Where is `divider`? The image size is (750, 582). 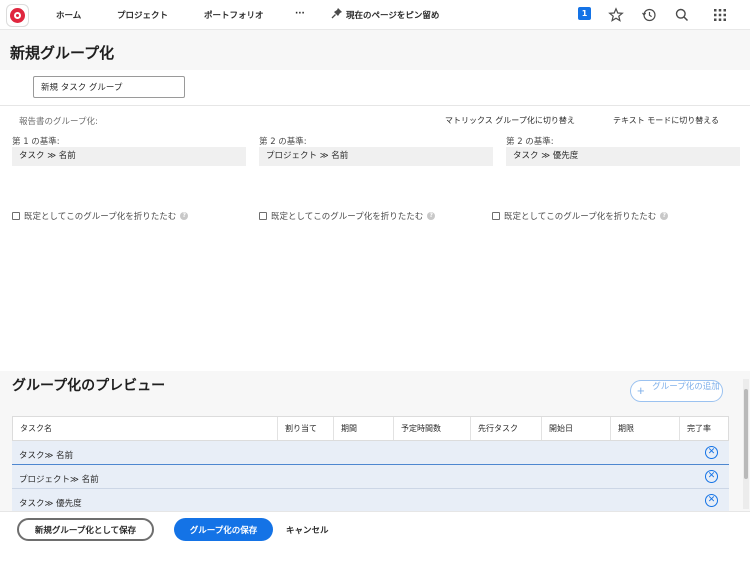 divider is located at coordinates (375, 105).